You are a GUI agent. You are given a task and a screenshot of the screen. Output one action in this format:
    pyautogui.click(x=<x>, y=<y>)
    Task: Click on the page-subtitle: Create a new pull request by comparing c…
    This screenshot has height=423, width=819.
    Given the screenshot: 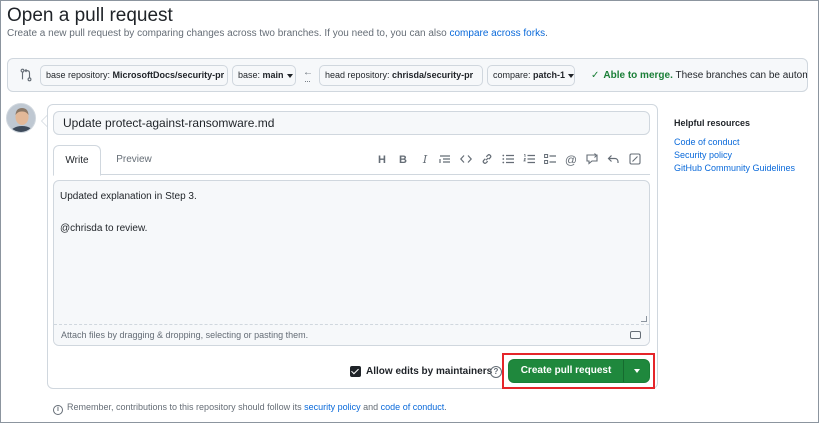 What is the action you would take?
    pyautogui.click(x=277, y=33)
    